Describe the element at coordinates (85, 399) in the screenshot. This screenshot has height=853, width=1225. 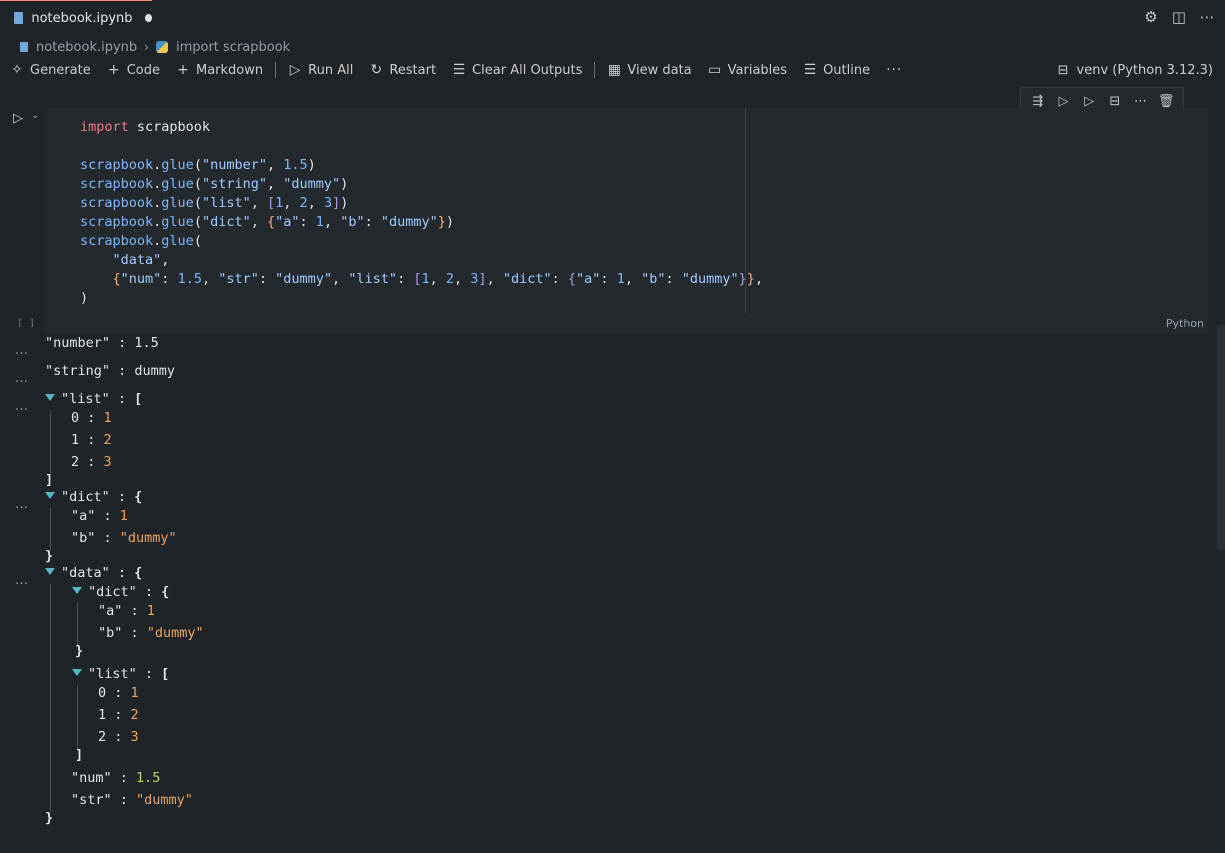
I see `json-key: "list"` at that location.